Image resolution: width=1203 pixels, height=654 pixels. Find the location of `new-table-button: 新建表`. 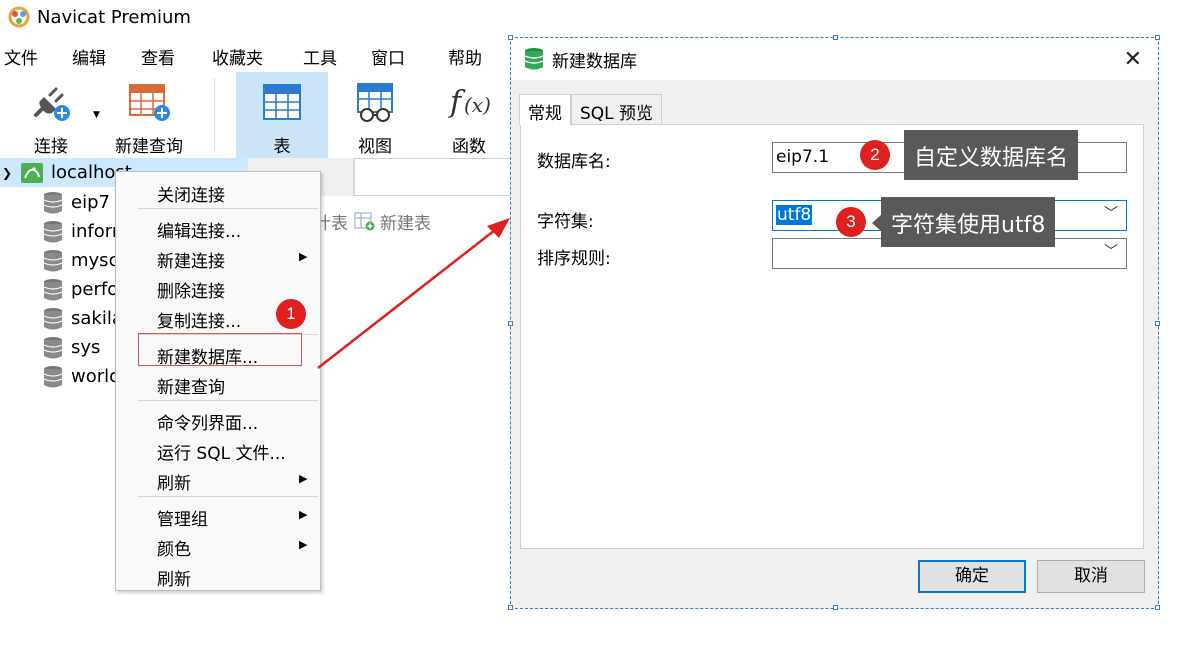

new-table-button: 新建表 is located at coordinates (392, 221).